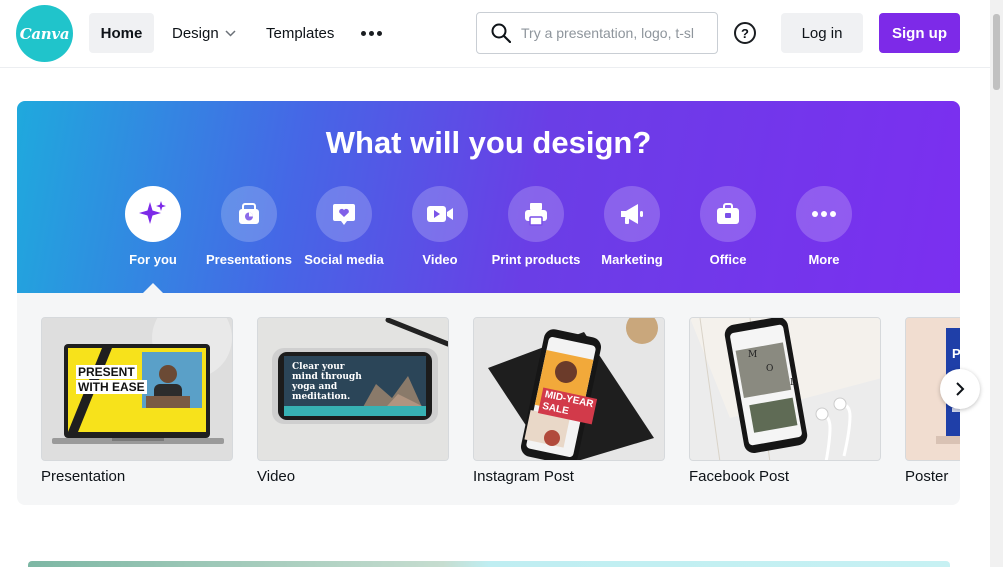 The image size is (1003, 567). I want to click on template-thumbnail: MID-YEAR SALE, so click(569, 389).